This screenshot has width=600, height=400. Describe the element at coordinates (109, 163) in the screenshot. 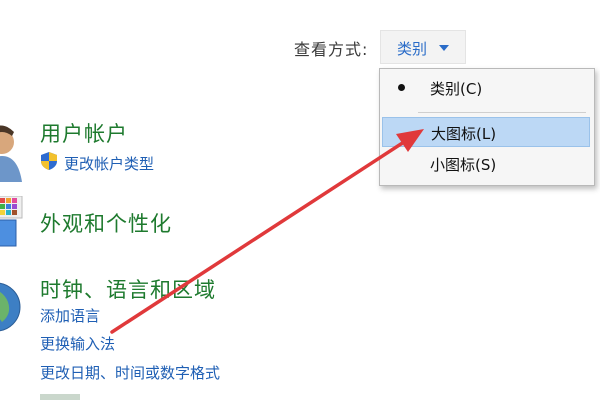

I see `link-change-account-type: 更改帐户类型` at that location.